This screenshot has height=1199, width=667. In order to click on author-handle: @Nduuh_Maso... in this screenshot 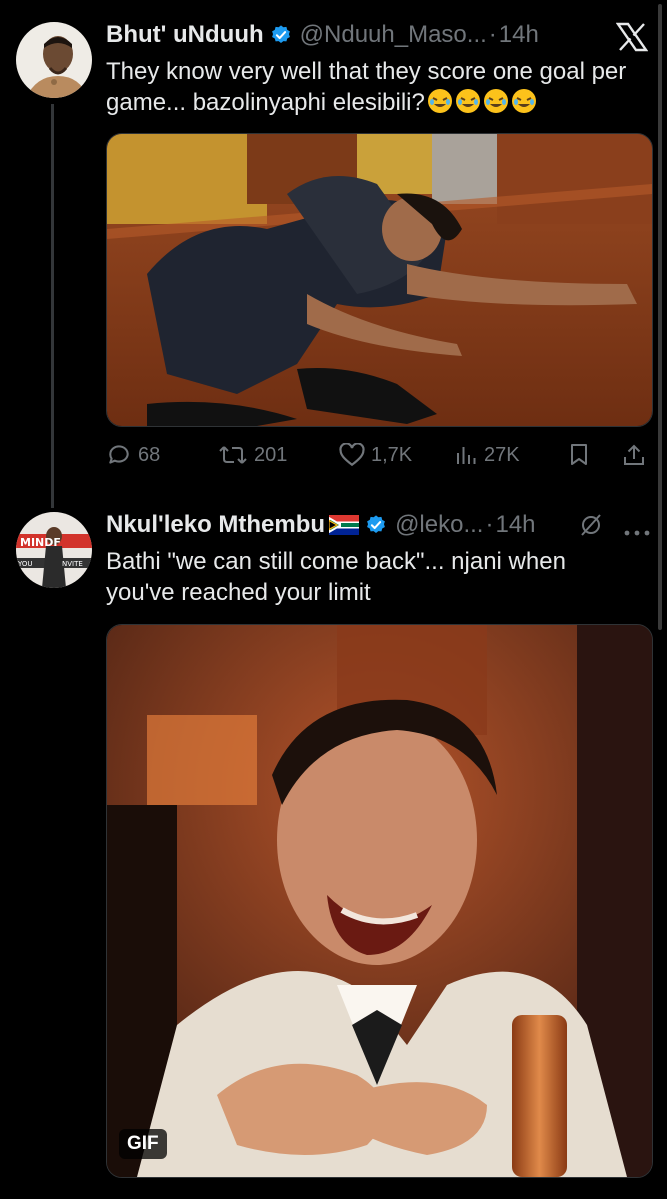, I will do `click(393, 35)`.